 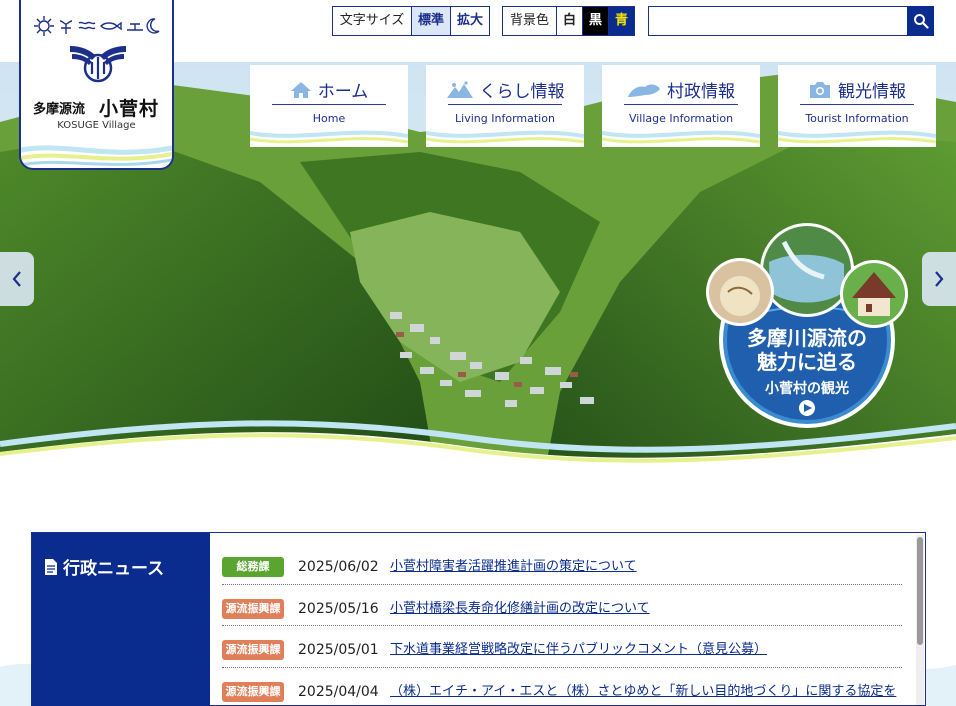 I want to click on background-black-button: 黒, so click(x=595, y=21).